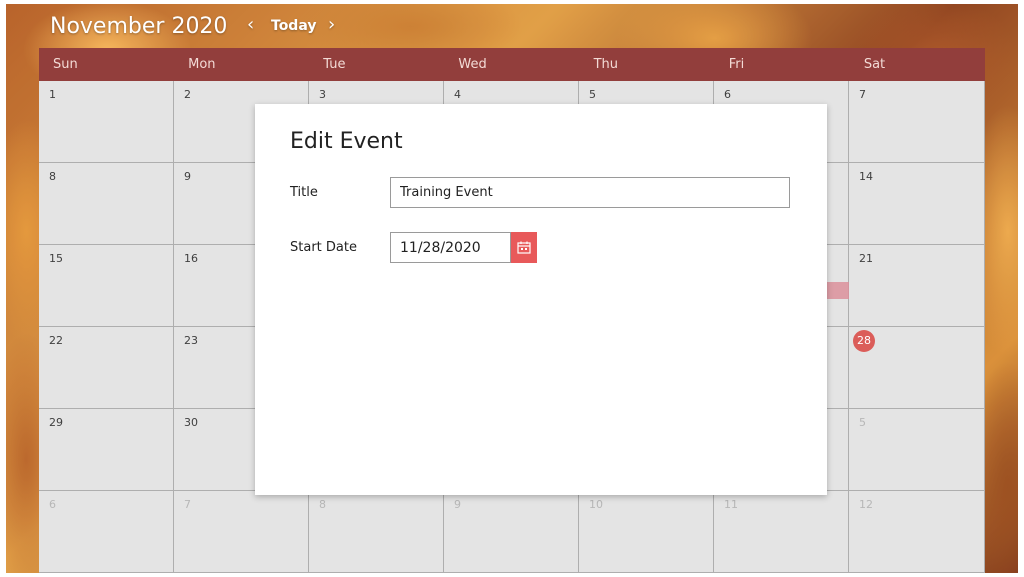 Image resolution: width=1024 pixels, height=577 pixels. Describe the element at coordinates (304, 192) in the screenshot. I see `title-label: Title` at that location.